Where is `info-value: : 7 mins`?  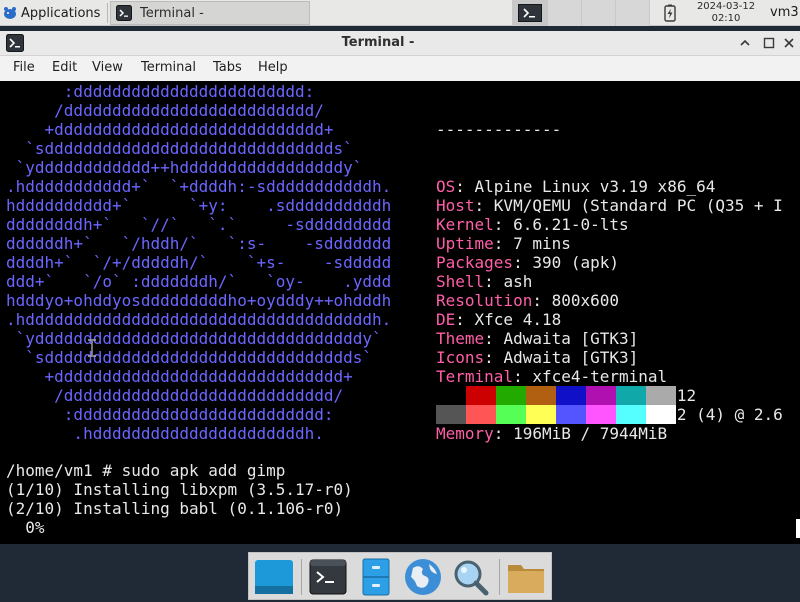 info-value: : 7 mins is located at coordinates (532, 243).